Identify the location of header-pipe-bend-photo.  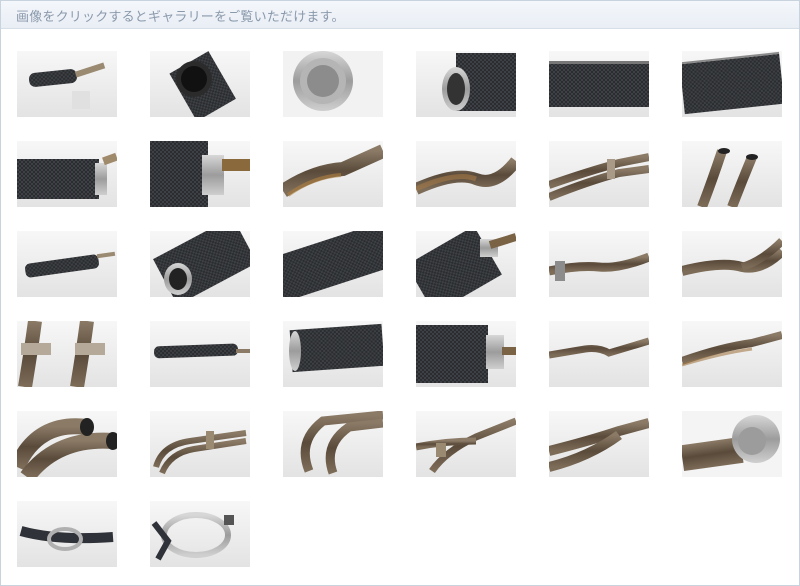
(333, 174).